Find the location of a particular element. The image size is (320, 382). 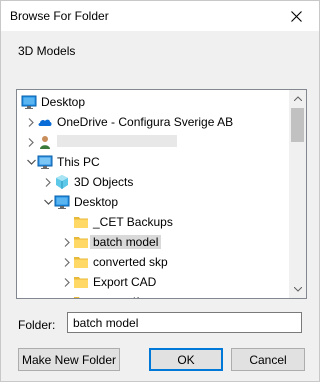

scroll-down-button is located at coordinates (297, 289).